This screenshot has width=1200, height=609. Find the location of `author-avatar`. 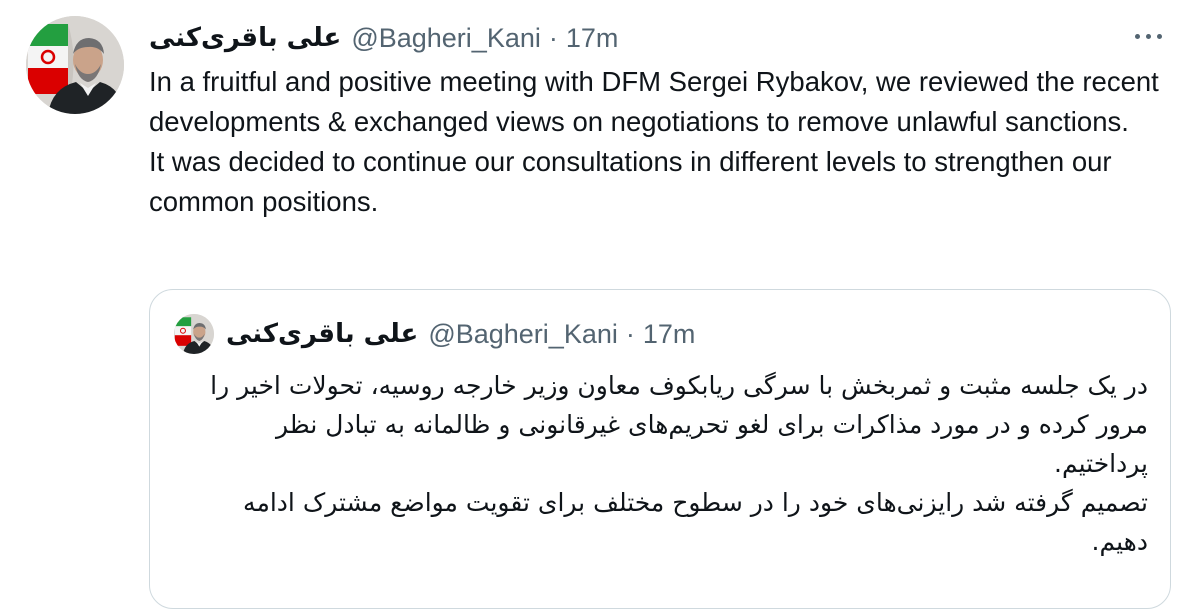

author-avatar is located at coordinates (75, 65).